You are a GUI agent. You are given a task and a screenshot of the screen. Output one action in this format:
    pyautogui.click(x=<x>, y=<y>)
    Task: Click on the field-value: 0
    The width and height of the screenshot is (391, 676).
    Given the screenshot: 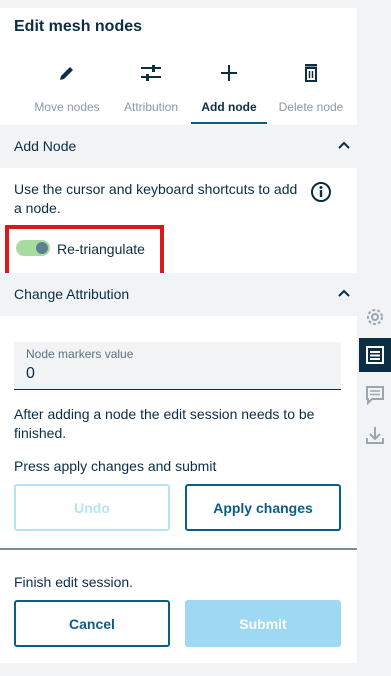 What is the action you would take?
    pyautogui.click(x=30, y=374)
    